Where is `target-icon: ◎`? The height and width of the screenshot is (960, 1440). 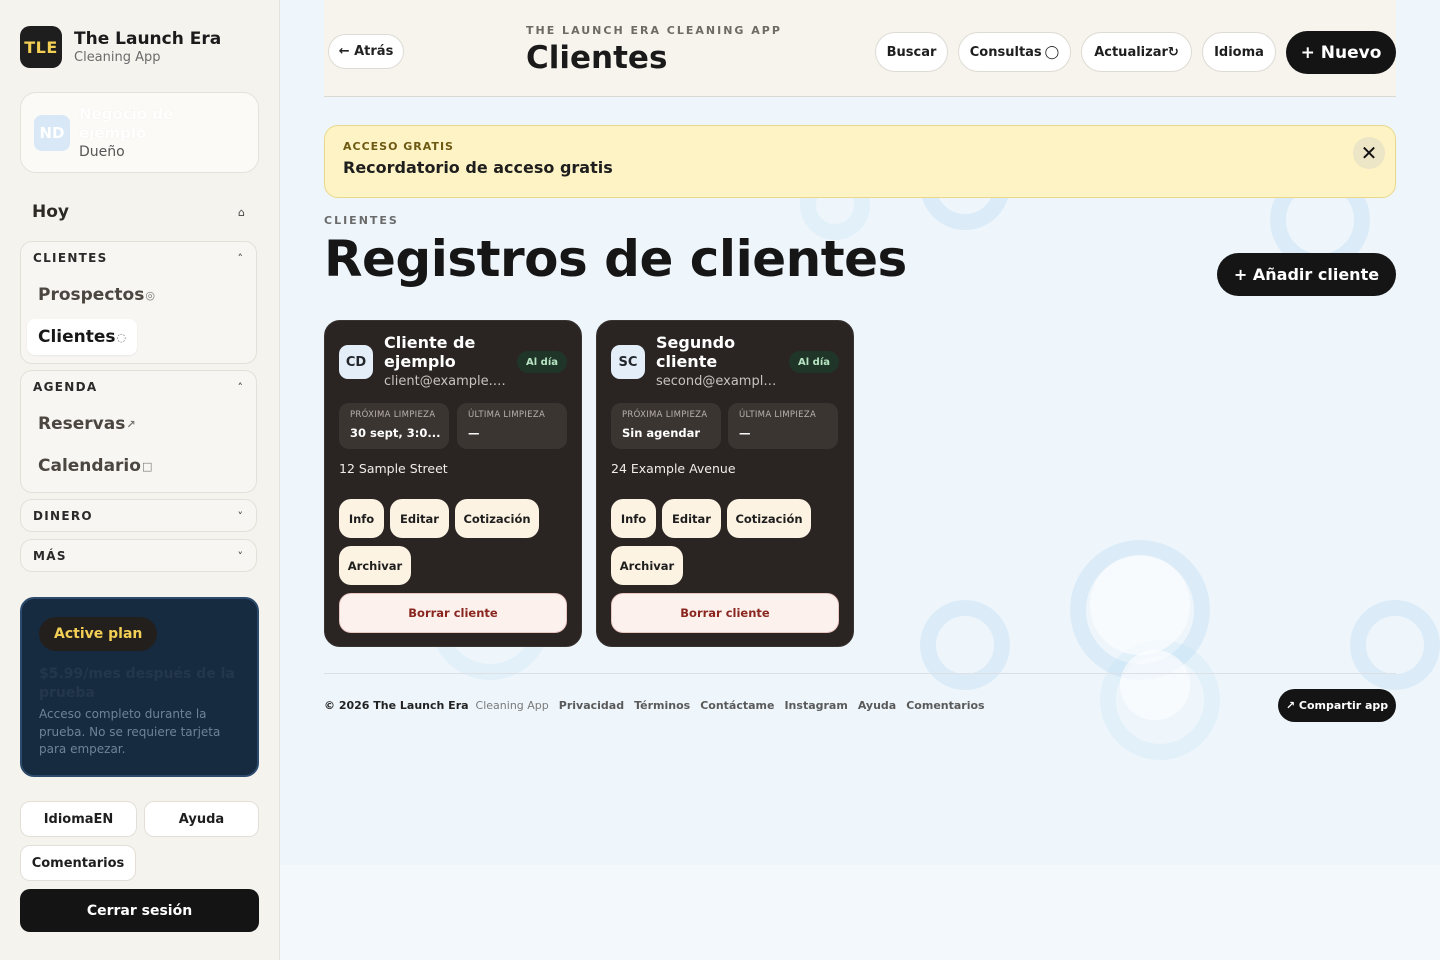
target-icon: ◎ is located at coordinates (150, 295).